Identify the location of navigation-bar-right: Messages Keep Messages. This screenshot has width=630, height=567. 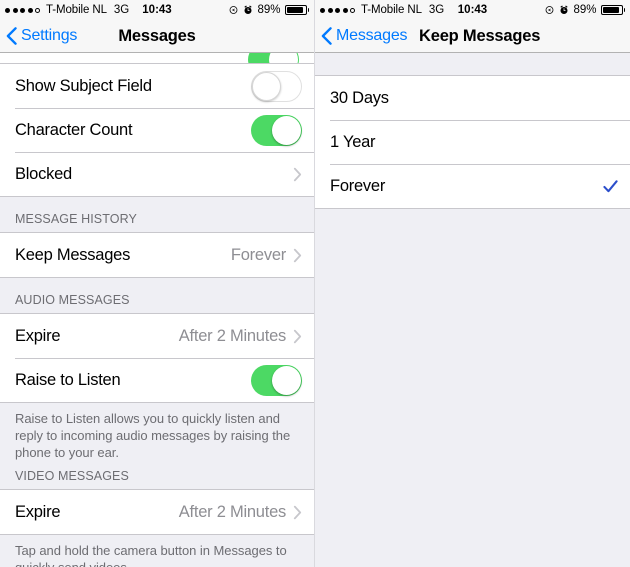
(472, 36).